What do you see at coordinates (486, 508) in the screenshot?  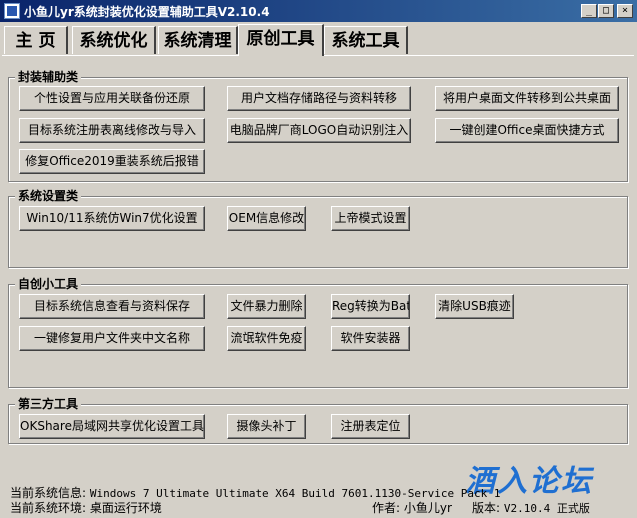 I see `version-label: 版本:` at bounding box center [486, 508].